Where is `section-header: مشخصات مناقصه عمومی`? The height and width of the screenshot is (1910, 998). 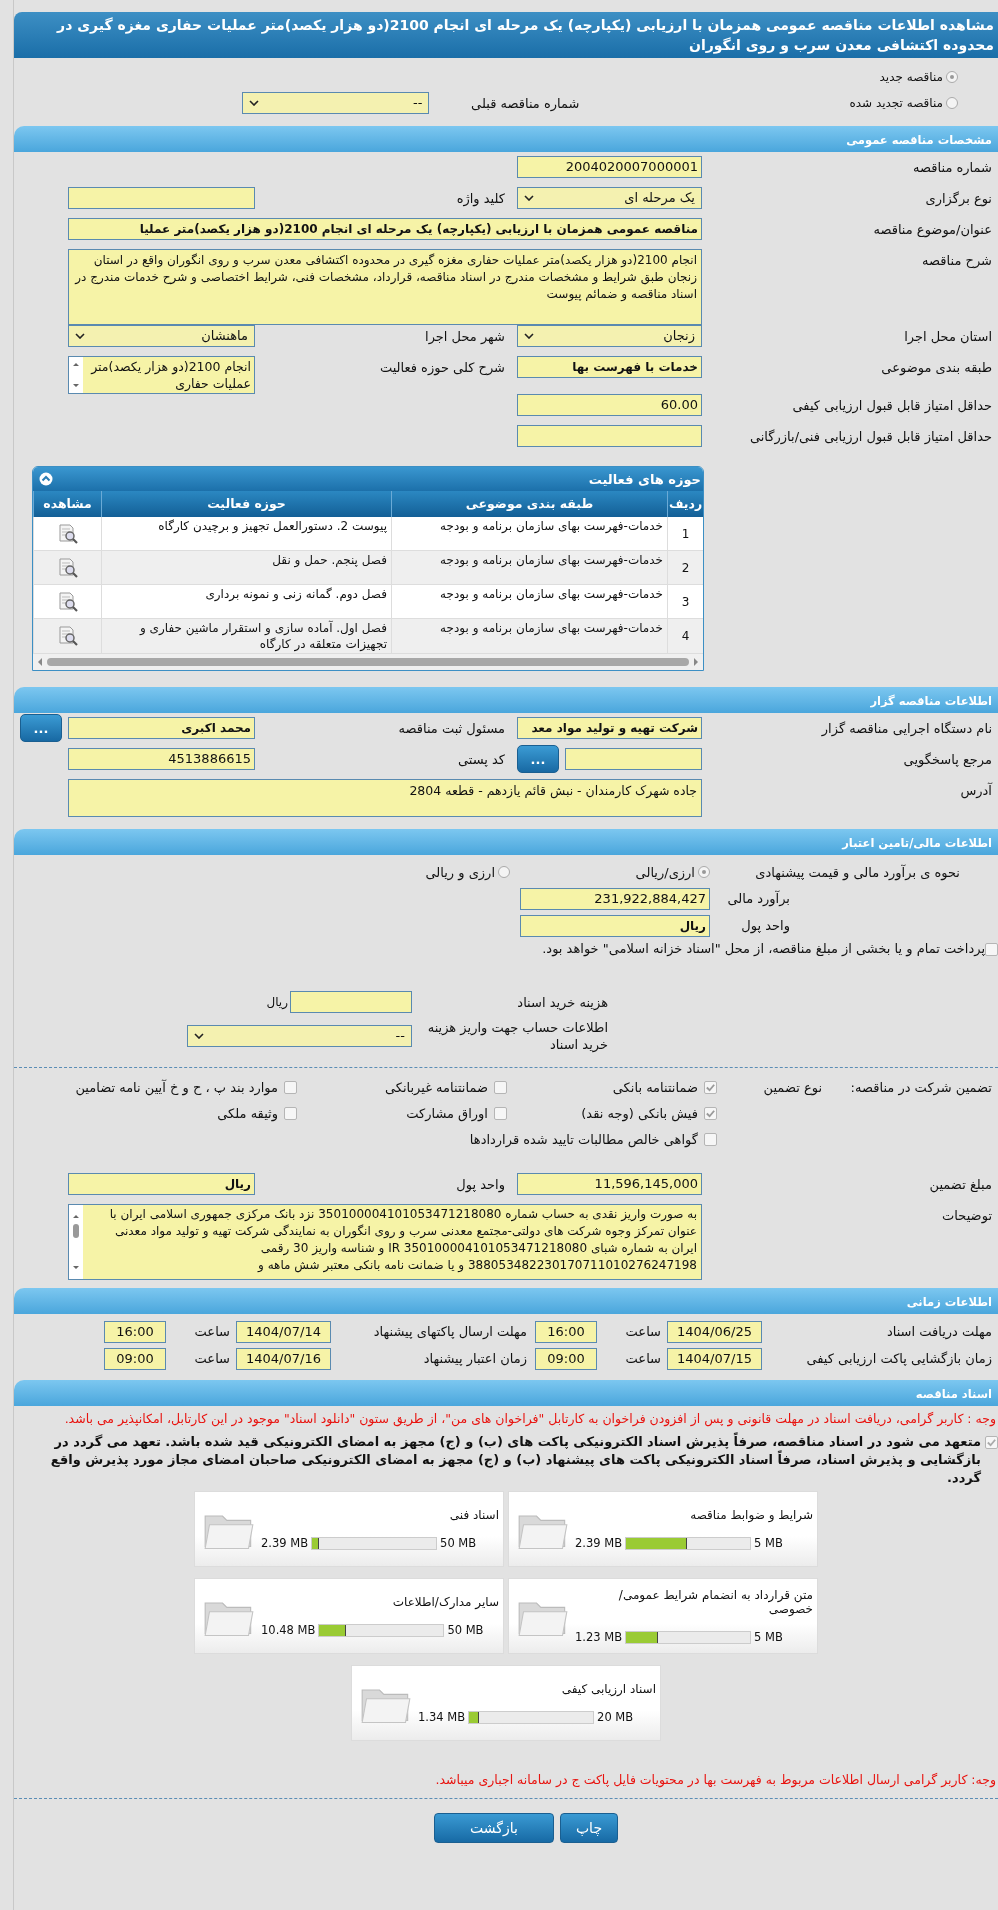 section-header: مشخصات مناقصه عمومی is located at coordinates (506, 139).